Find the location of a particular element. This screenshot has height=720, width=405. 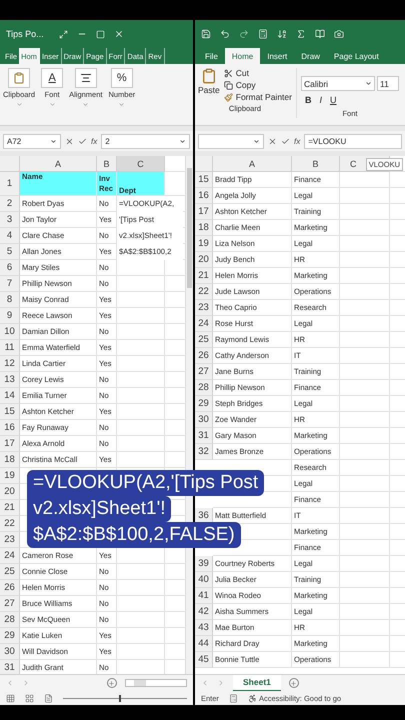

horizontal-scrollbar is located at coordinates (155, 683).